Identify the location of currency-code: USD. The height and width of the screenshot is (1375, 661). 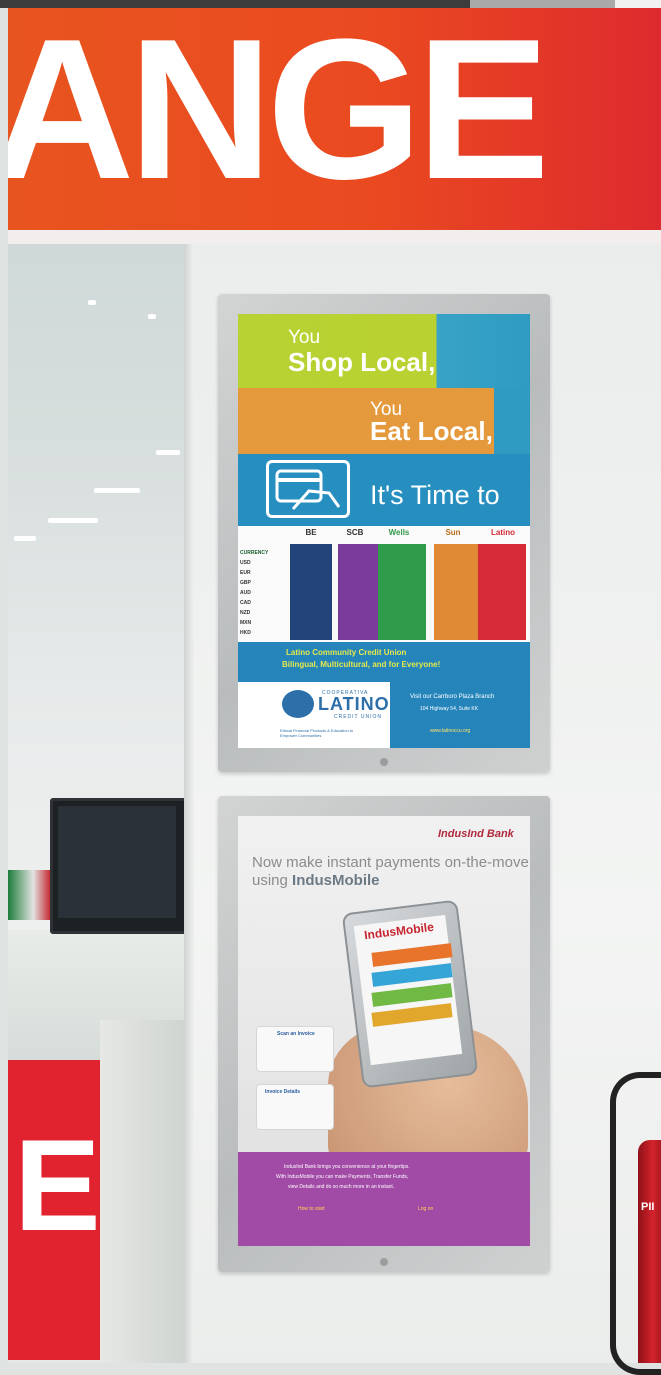
(245, 563).